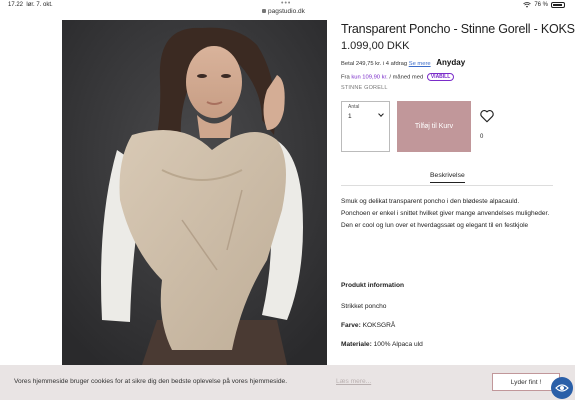  Describe the element at coordinates (30, 5) in the screenshot. I see `status-time: 17.22 lør. 7. okt.` at that location.